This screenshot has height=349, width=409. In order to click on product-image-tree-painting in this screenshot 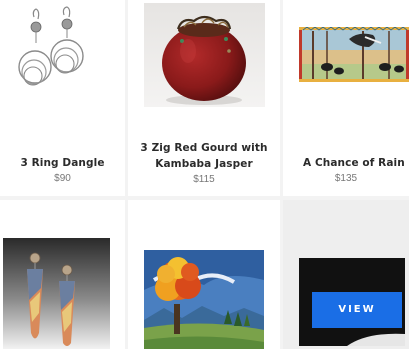, I will do `click(204, 299)`.